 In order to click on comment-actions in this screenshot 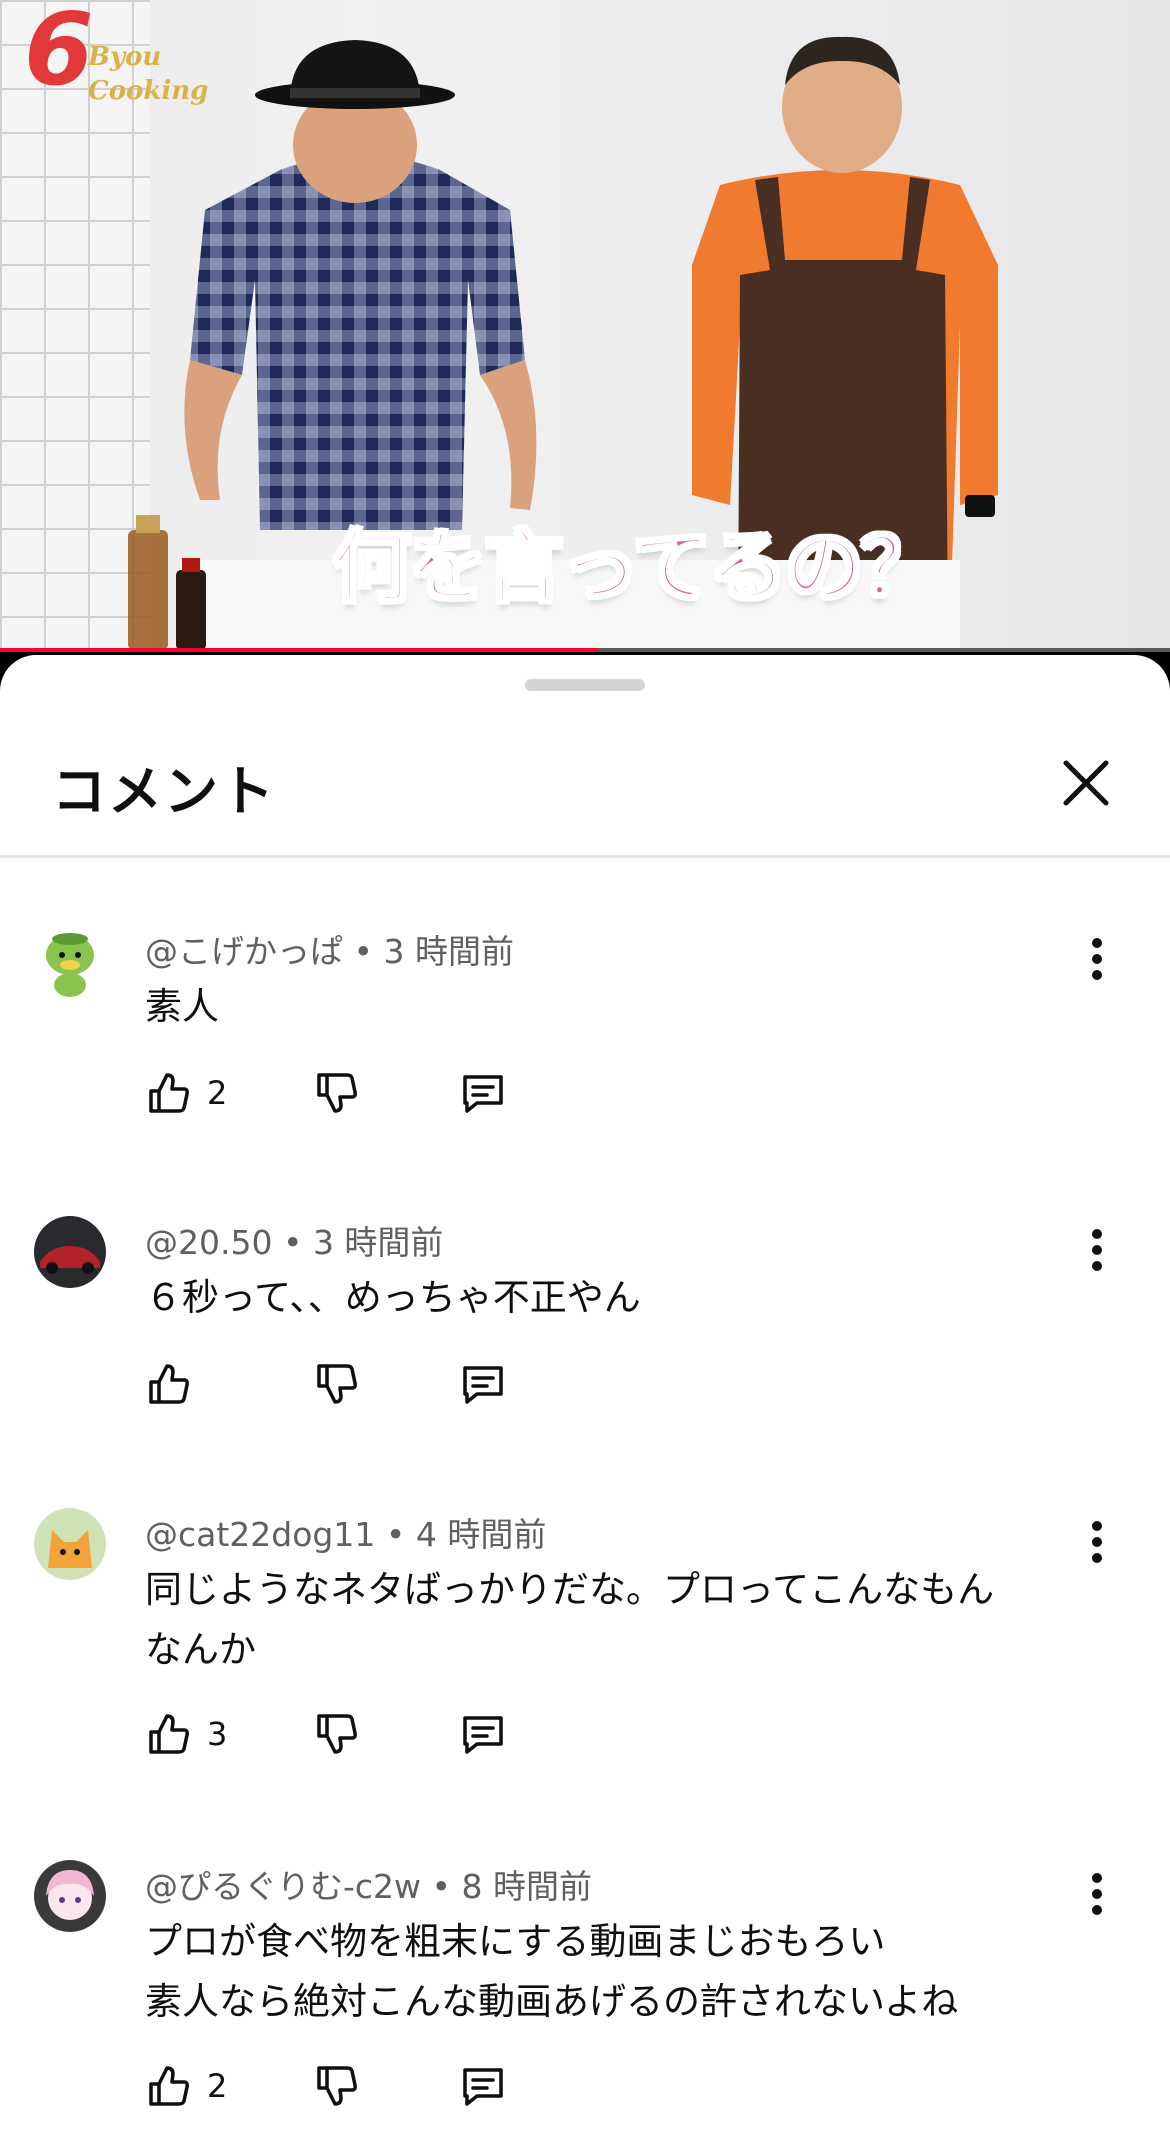, I will do `click(355, 1384)`.